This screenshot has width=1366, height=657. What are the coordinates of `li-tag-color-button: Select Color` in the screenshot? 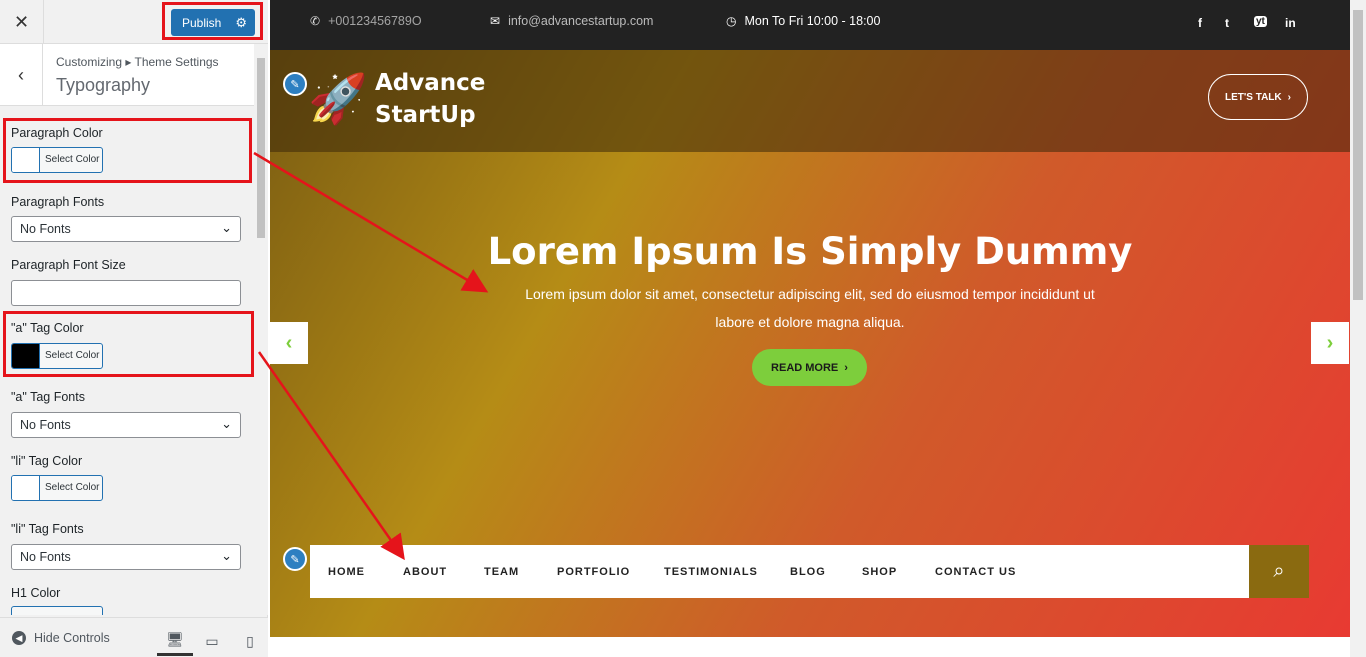 It's located at (57, 488).